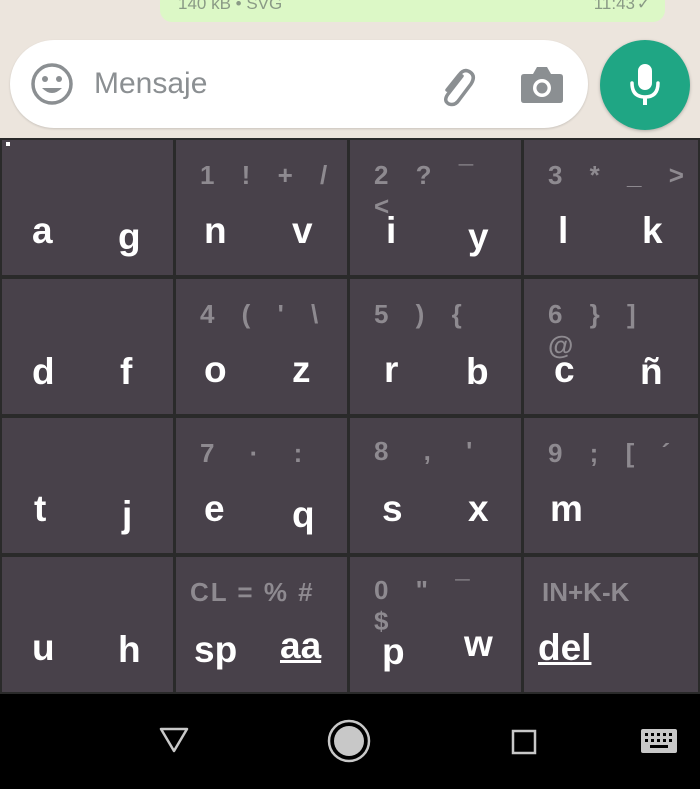 The image size is (700, 789). Describe the element at coordinates (435, 485) in the screenshot. I see `key-s-x: 8 , ' s x` at that location.